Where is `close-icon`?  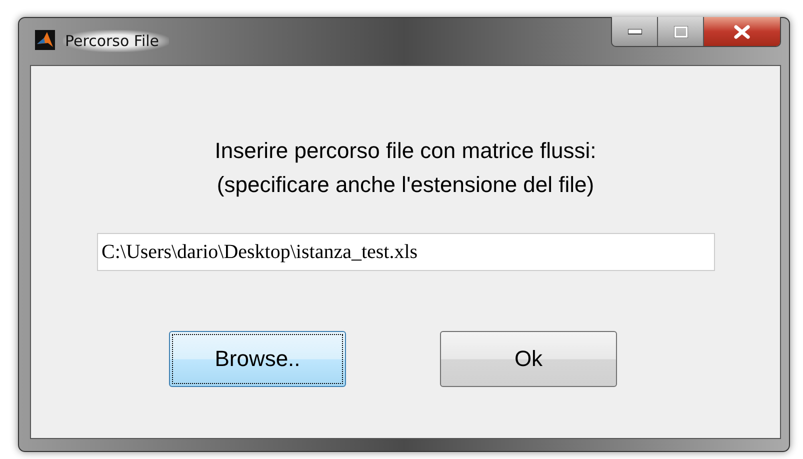
close-icon is located at coordinates (742, 31).